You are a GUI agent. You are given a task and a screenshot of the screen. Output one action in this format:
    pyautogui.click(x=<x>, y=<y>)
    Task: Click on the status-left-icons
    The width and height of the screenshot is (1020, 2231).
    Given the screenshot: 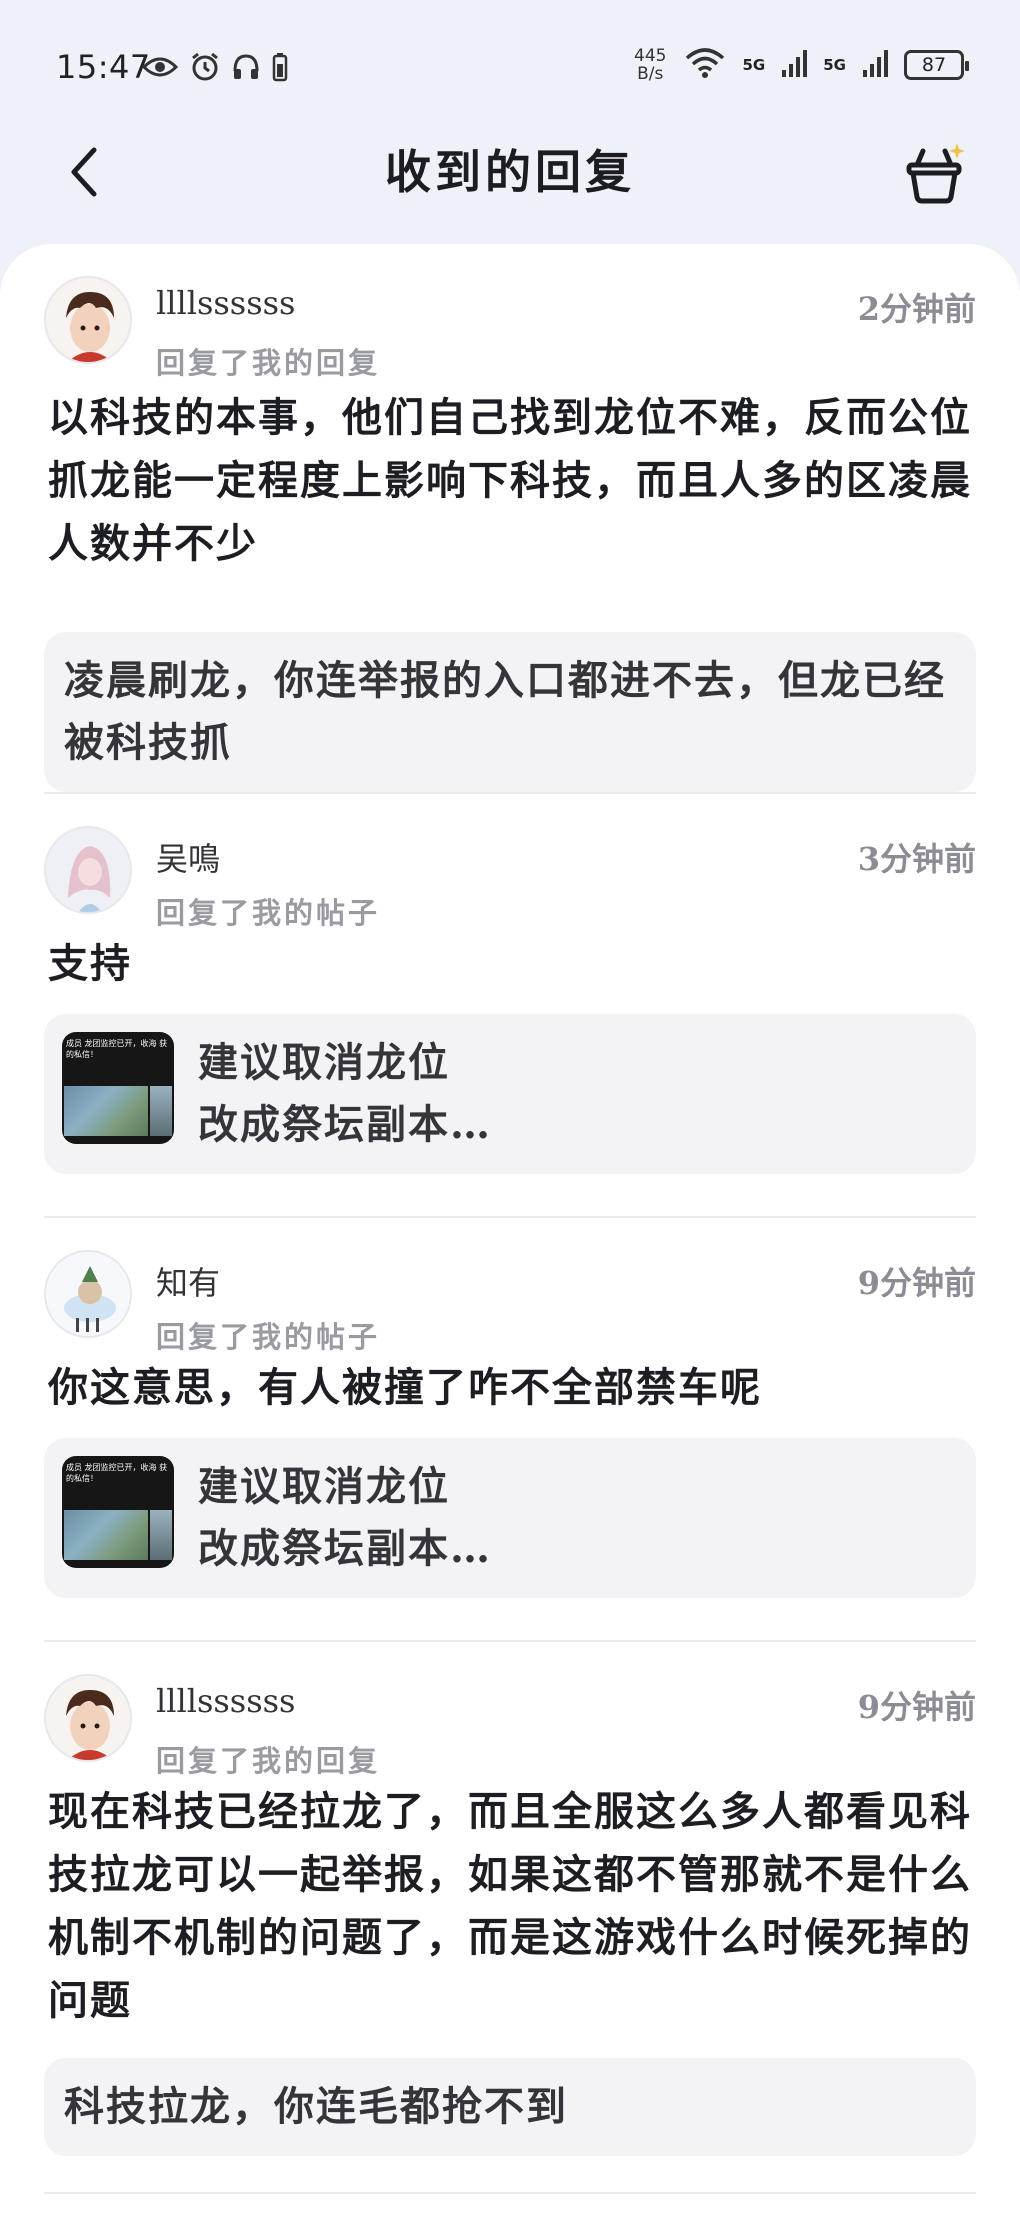 What is the action you would take?
    pyautogui.click(x=214, y=69)
    